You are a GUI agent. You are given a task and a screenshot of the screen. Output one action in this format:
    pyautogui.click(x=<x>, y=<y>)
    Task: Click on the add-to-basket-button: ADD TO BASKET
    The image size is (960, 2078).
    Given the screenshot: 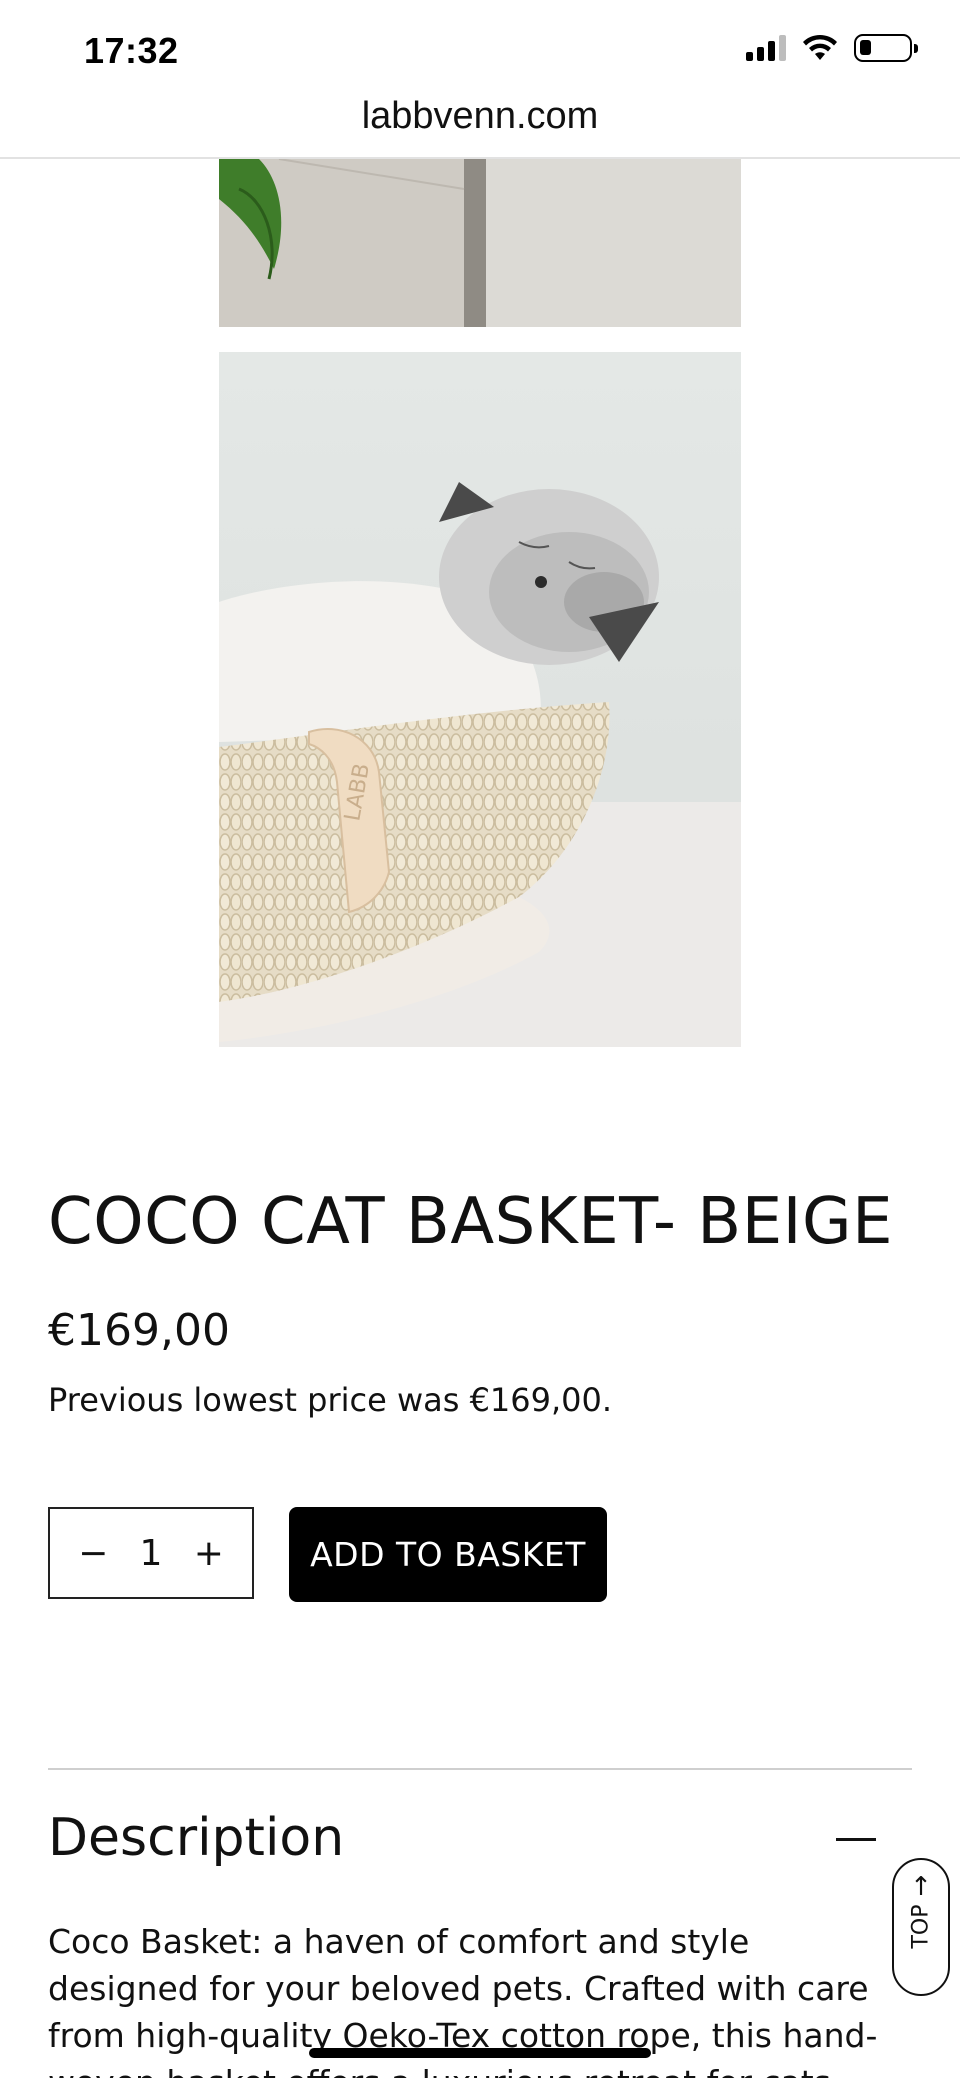 What is the action you would take?
    pyautogui.click(x=448, y=1554)
    